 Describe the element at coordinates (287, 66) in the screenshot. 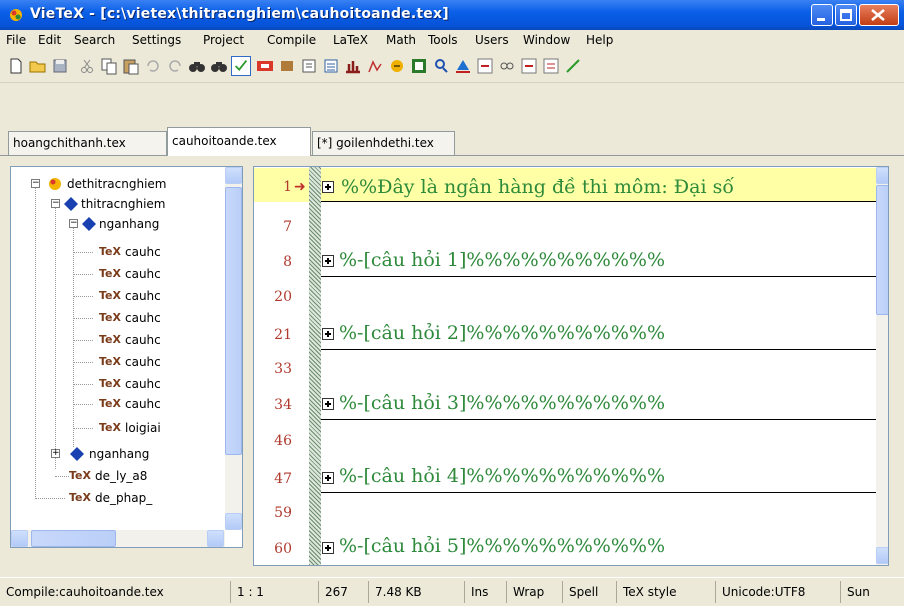

I see `book-icon` at that location.